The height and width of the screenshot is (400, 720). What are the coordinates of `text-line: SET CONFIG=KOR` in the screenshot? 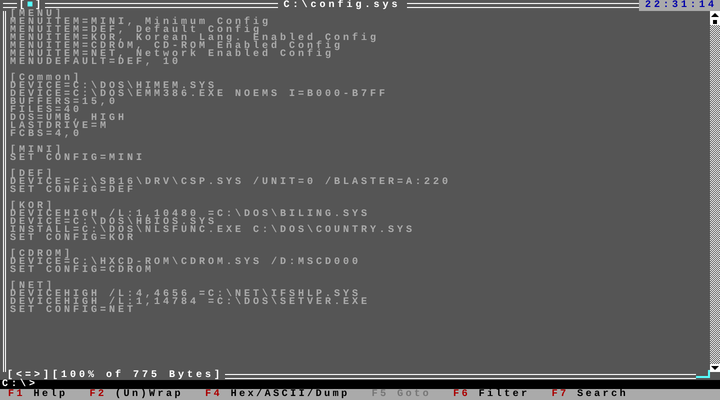 It's located at (74, 239).